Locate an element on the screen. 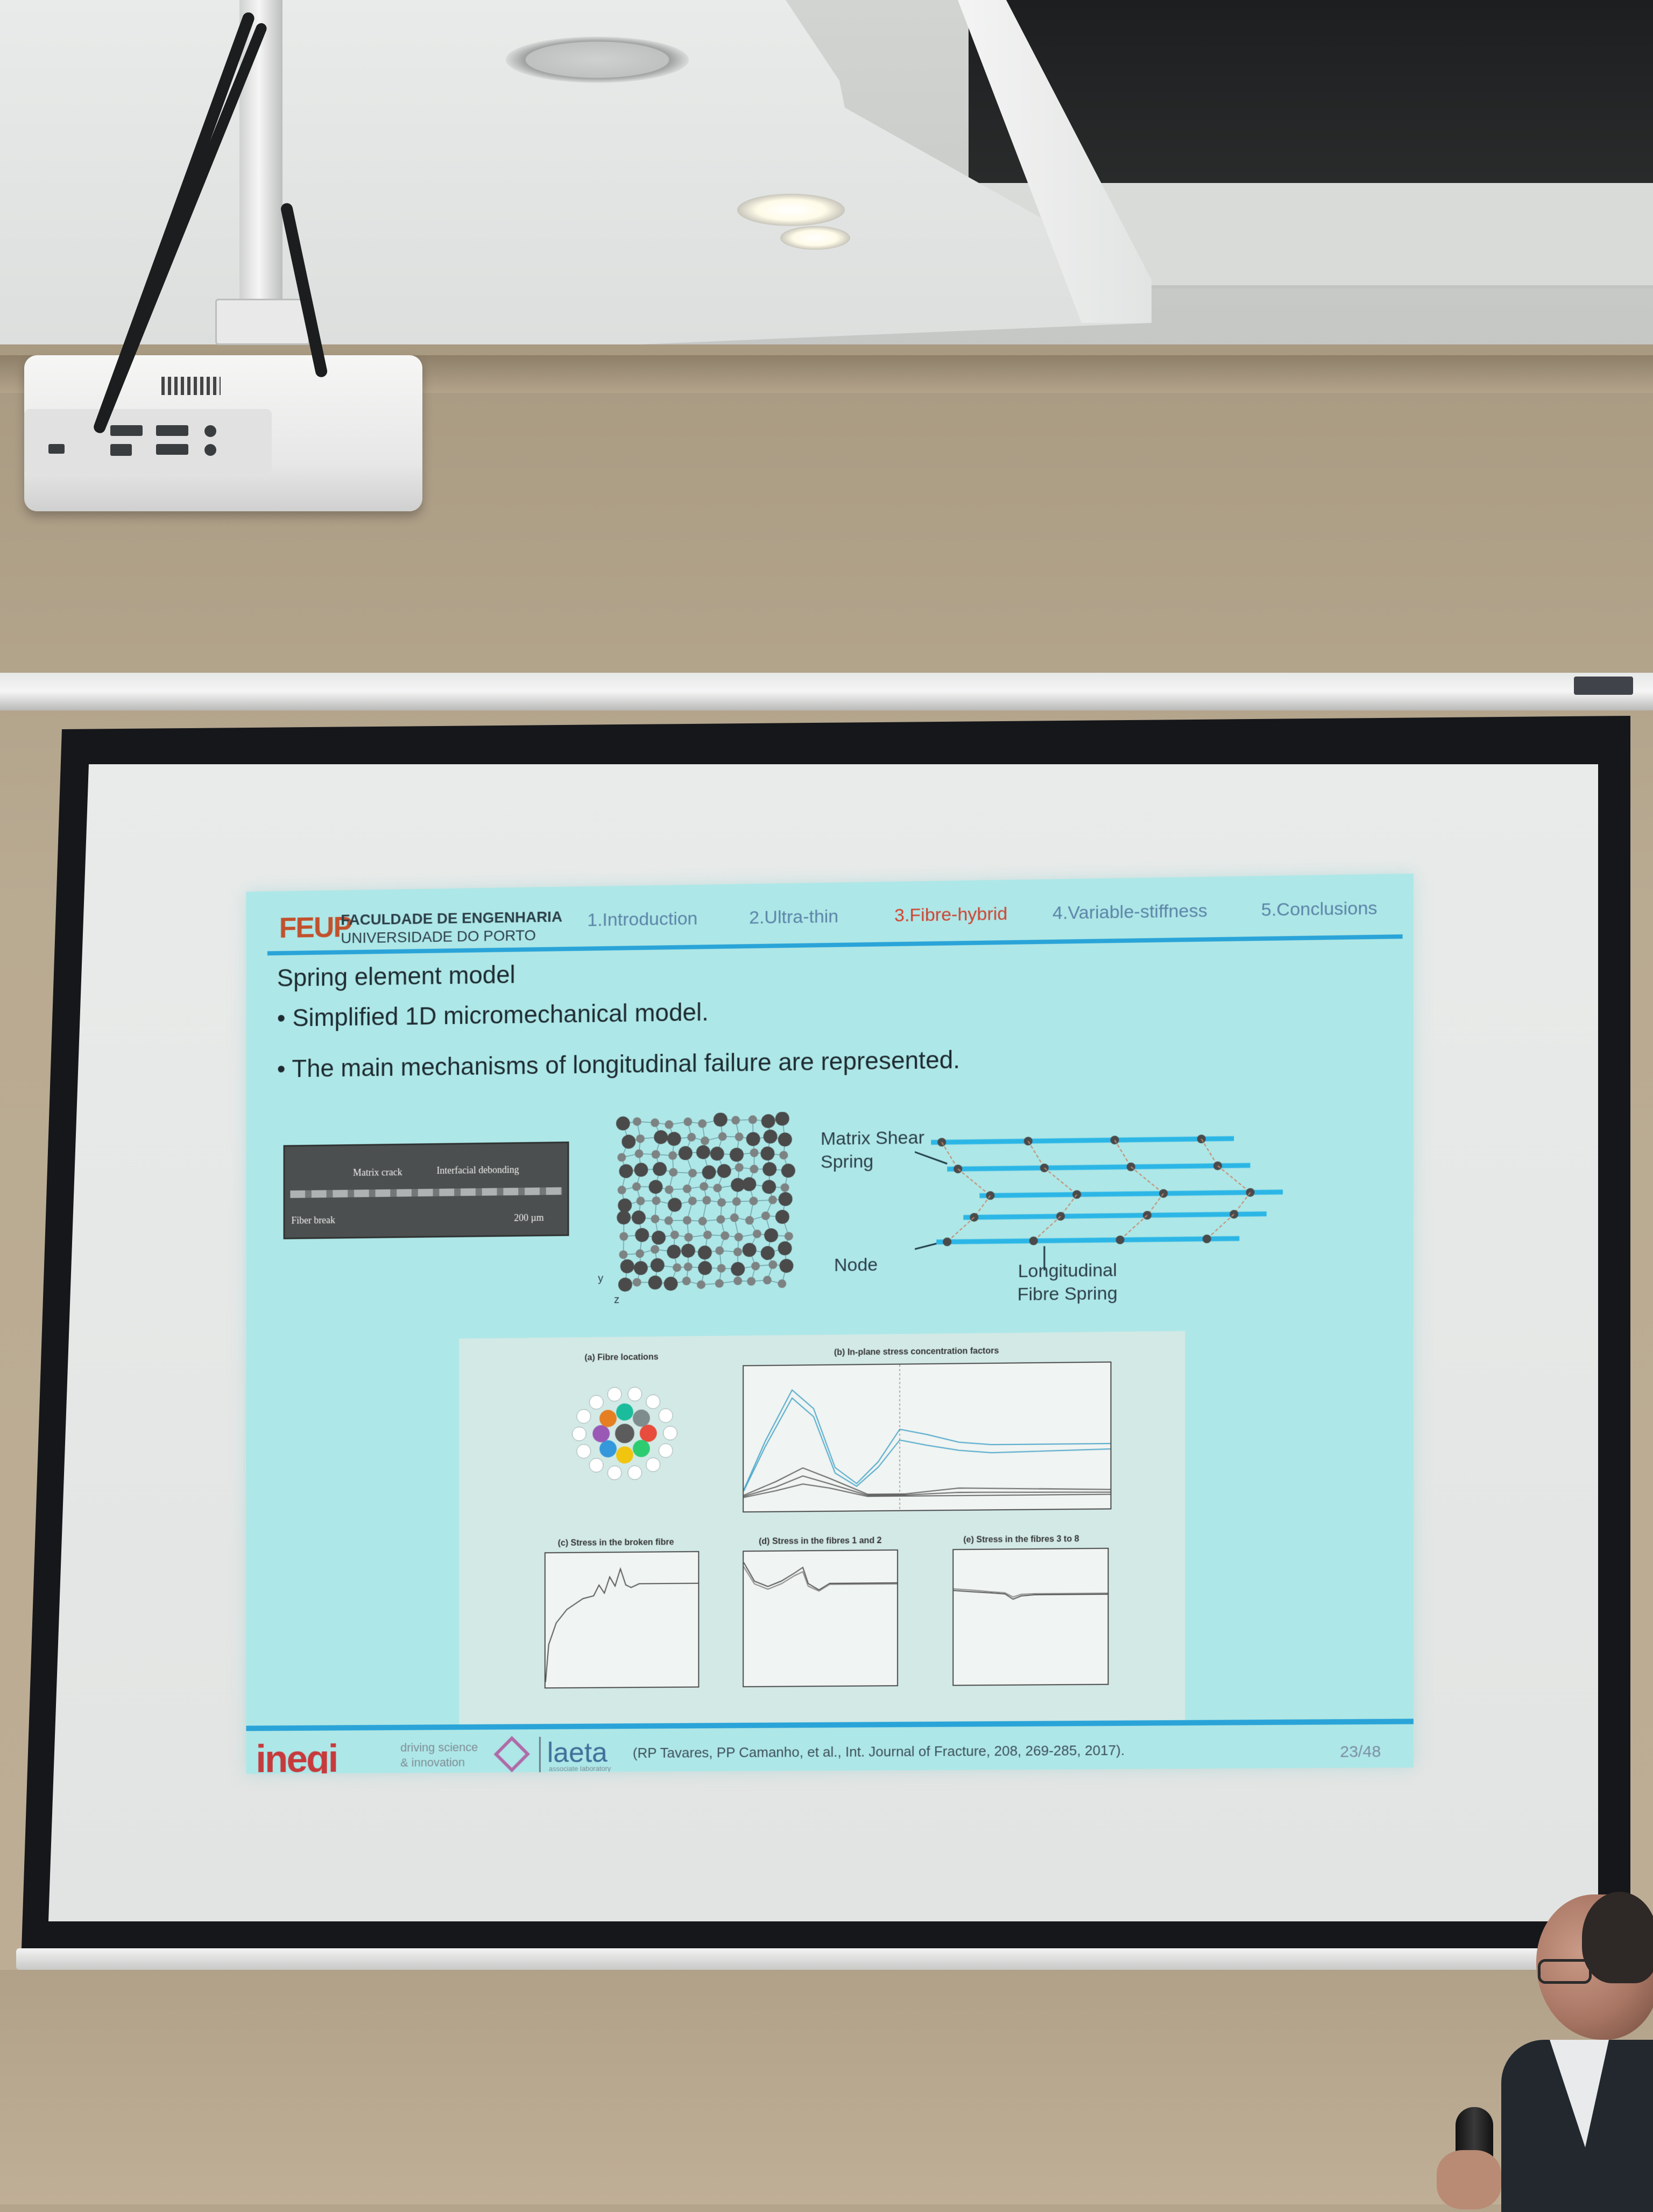 The image size is (1653, 2212). plot-c-curve is located at coordinates (622, 1619).